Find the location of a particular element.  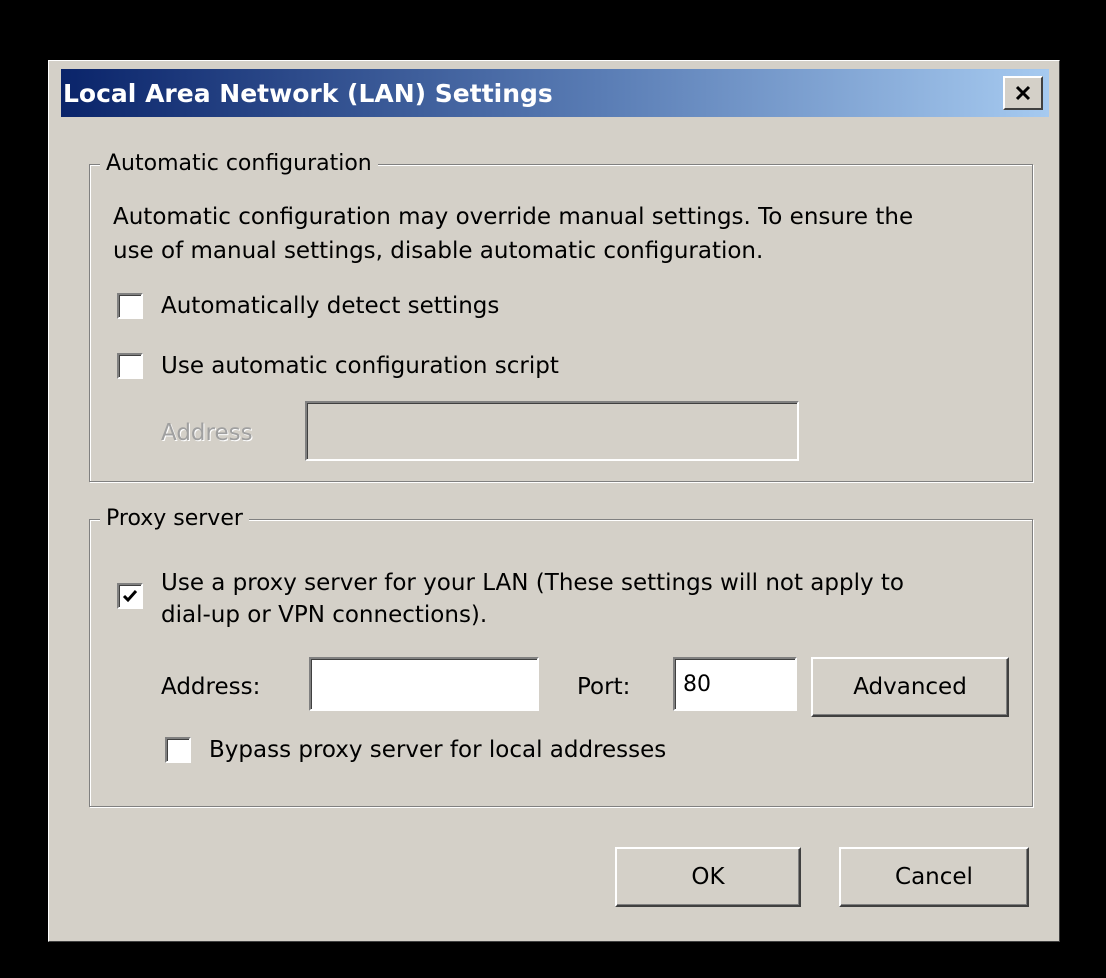

detect-settings-checkbox is located at coordinates (130, 306).